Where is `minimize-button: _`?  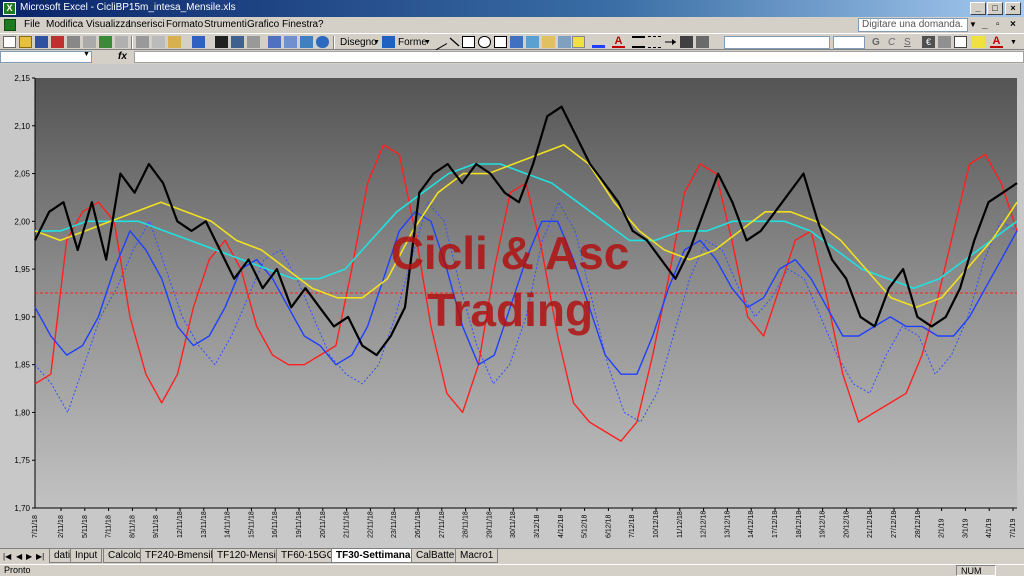 minimize-button: _ is located at coordinates (978, 8).